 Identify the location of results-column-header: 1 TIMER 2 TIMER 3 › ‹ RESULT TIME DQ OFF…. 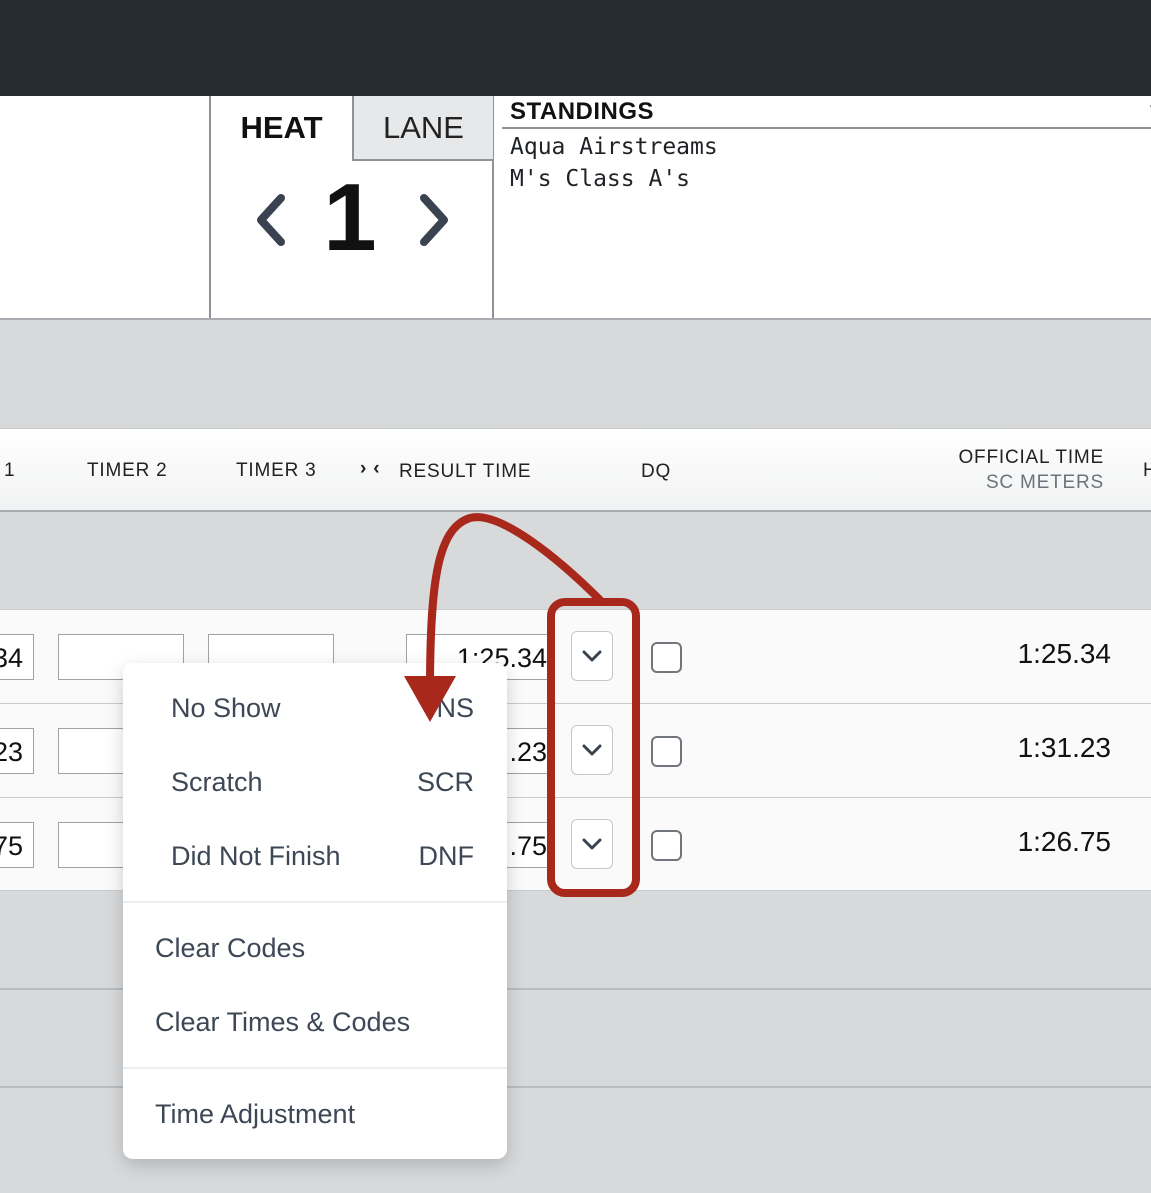
(575, 470).